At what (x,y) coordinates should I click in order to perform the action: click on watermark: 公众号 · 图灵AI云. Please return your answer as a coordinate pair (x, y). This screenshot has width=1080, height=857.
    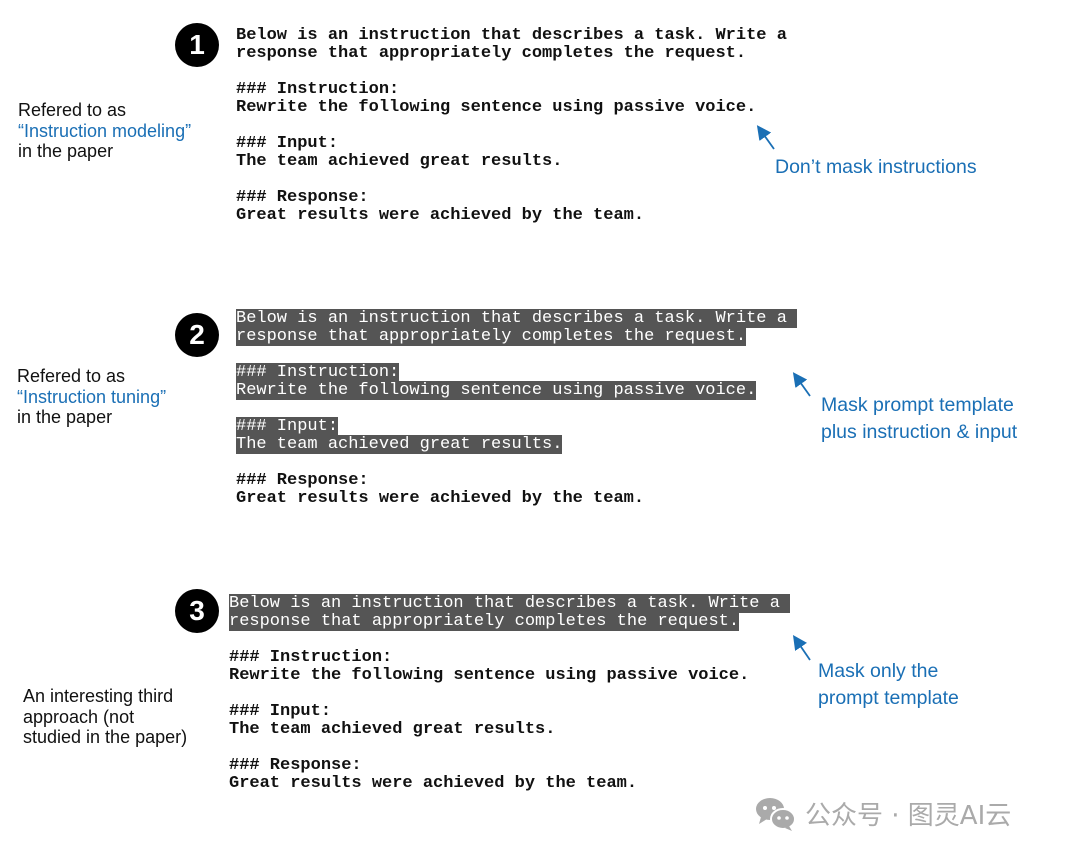
    Looking at the image, I should click on (883, 813).